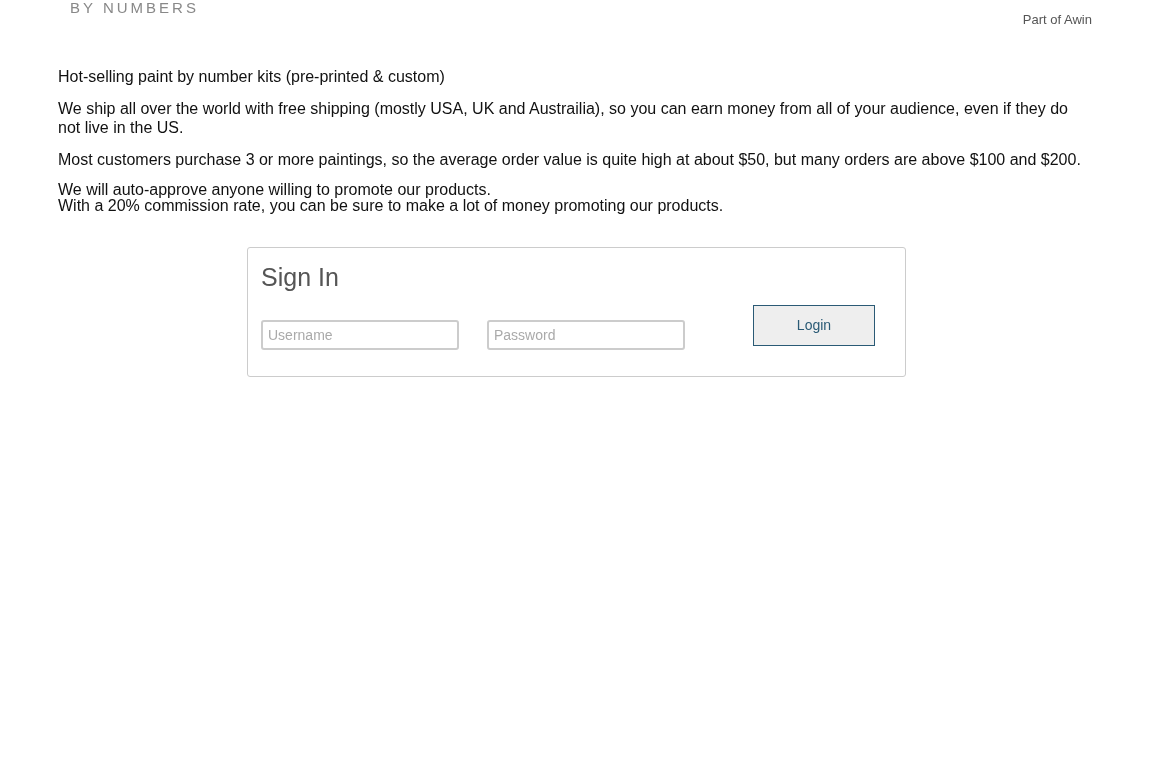 The width and height of the screenshot is (1152, 768). I want to click on partner-note: Part of Awin, so click(1057, 20).